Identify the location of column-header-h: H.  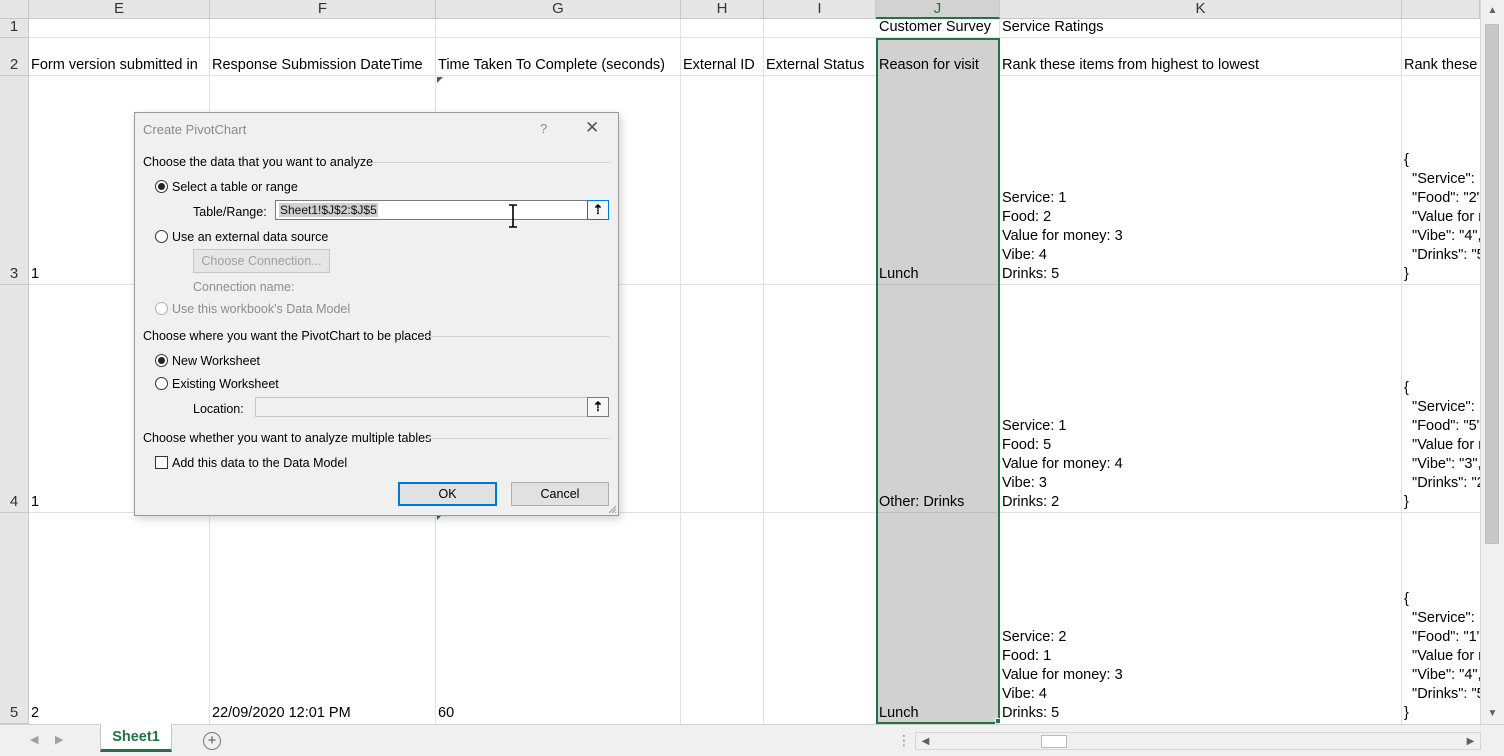
(722, 9).